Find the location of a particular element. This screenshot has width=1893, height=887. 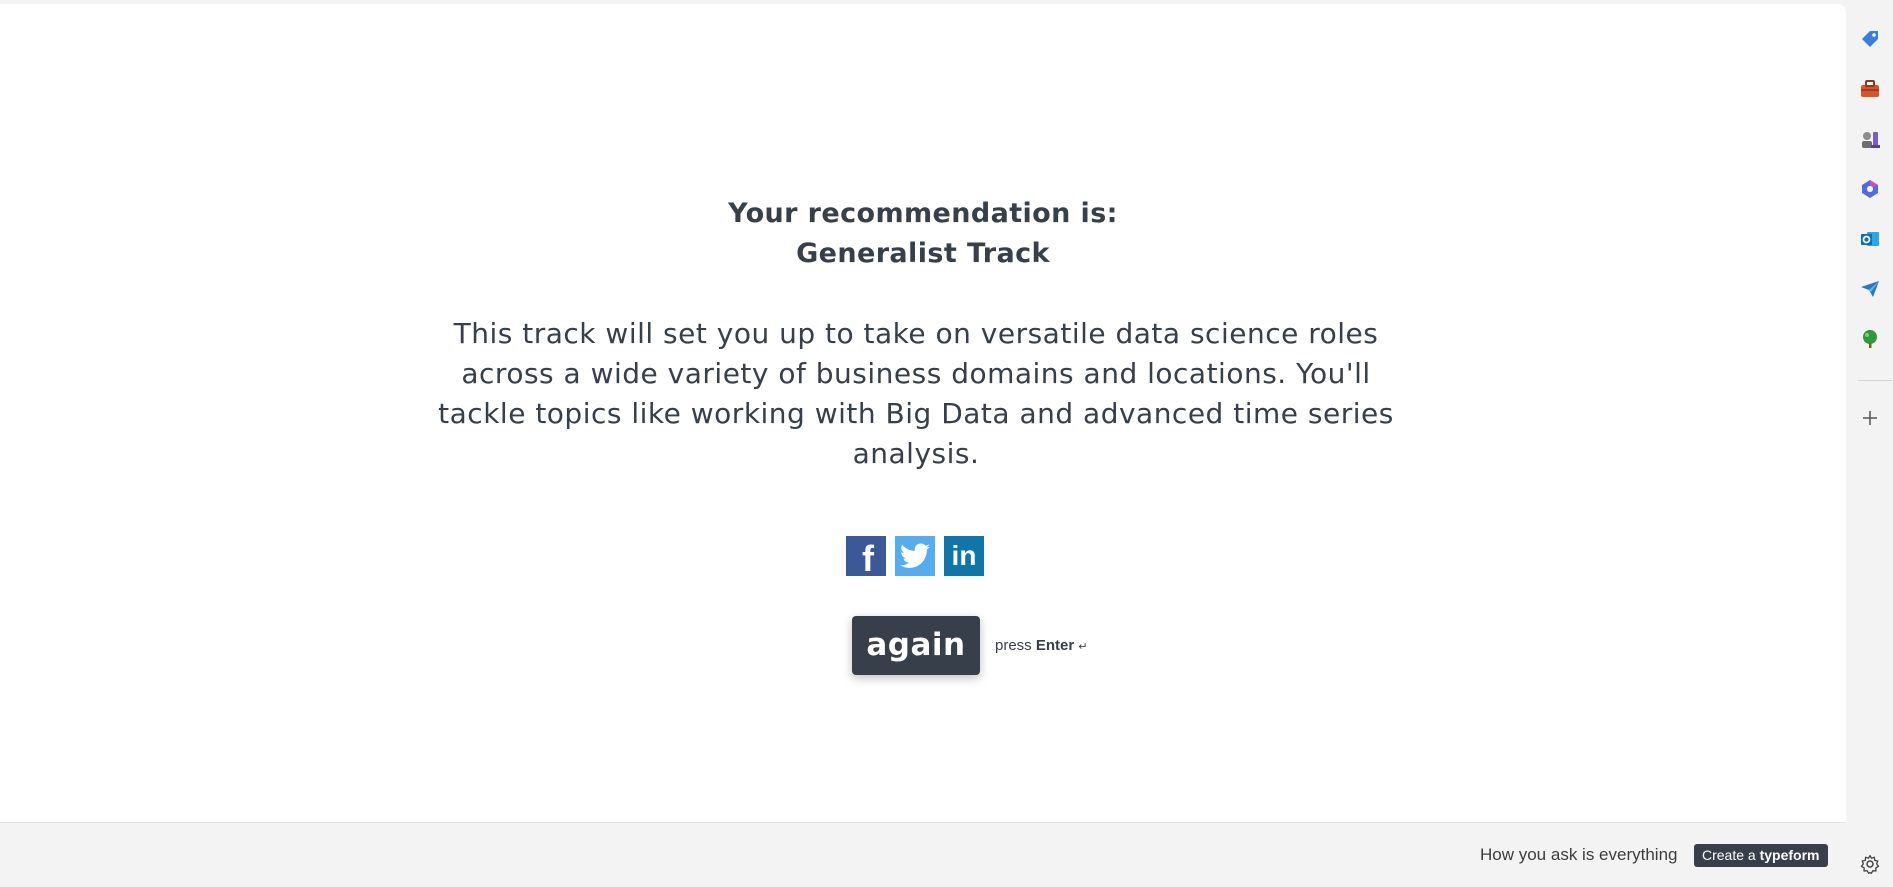

typeform-brand: typeform is located at coordinates (1789, 855).